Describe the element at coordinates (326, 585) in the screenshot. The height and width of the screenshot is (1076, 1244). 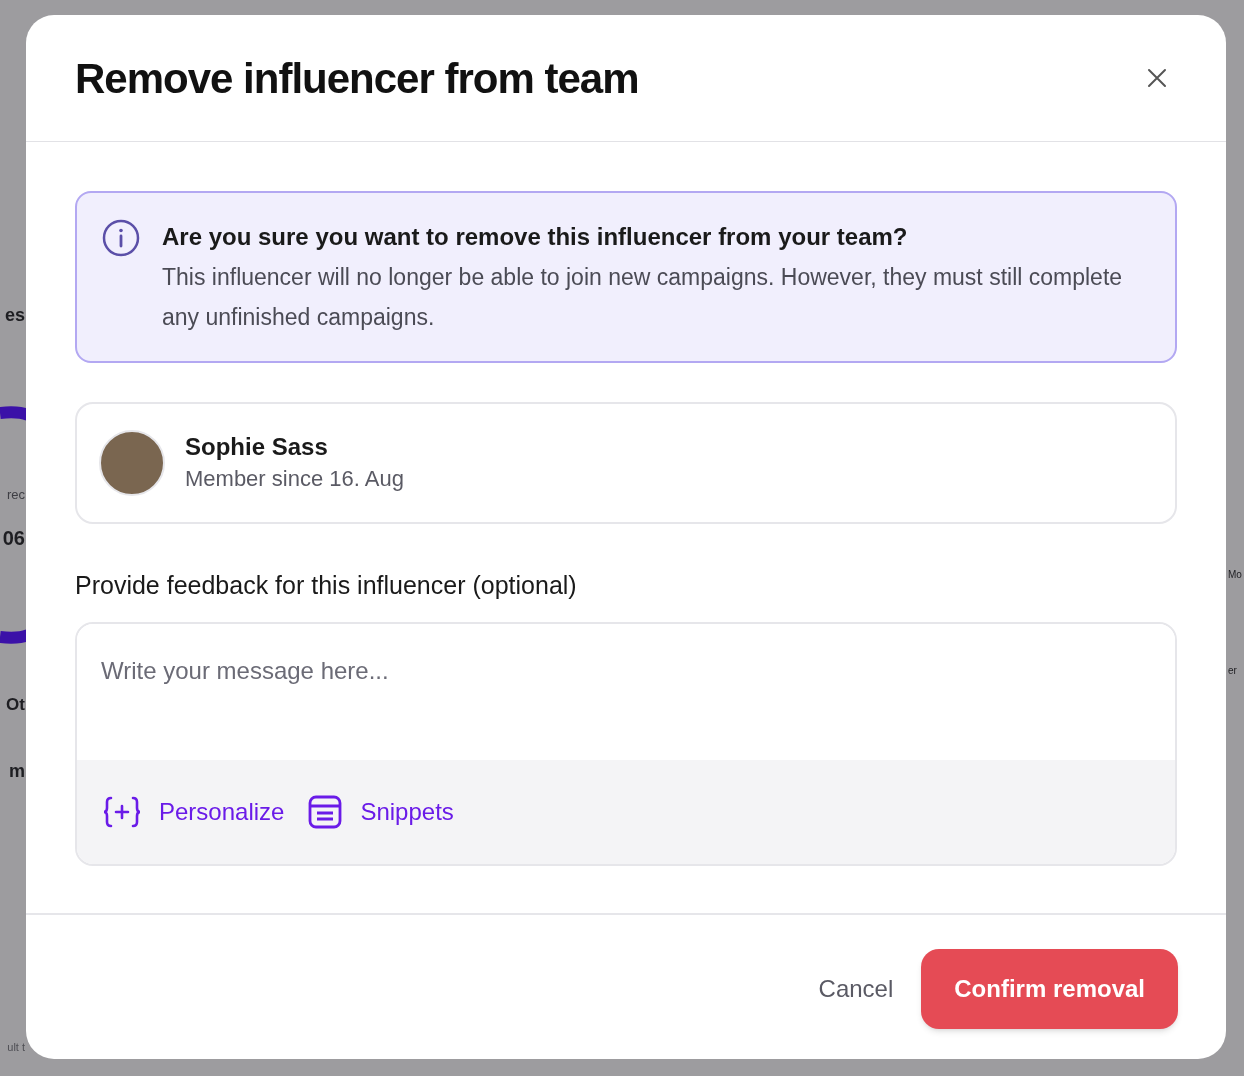
I see `feedback-label: Provide feedback for this influencer (optional)` at that location.